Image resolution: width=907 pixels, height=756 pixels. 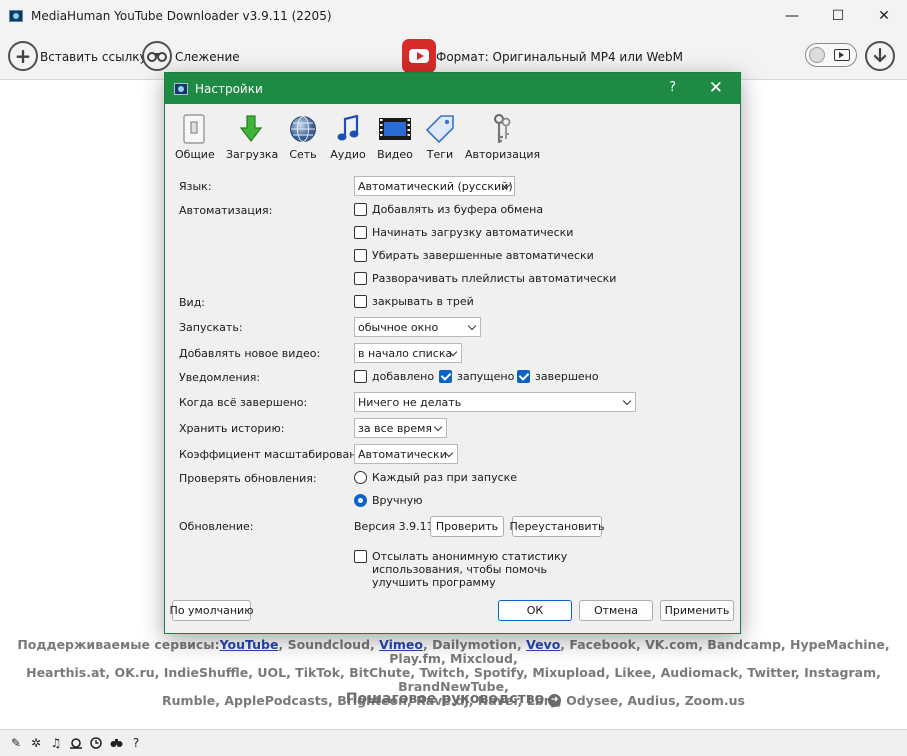 I want to click on automation-label: Автоматизация:, so click(x=226, y=210).